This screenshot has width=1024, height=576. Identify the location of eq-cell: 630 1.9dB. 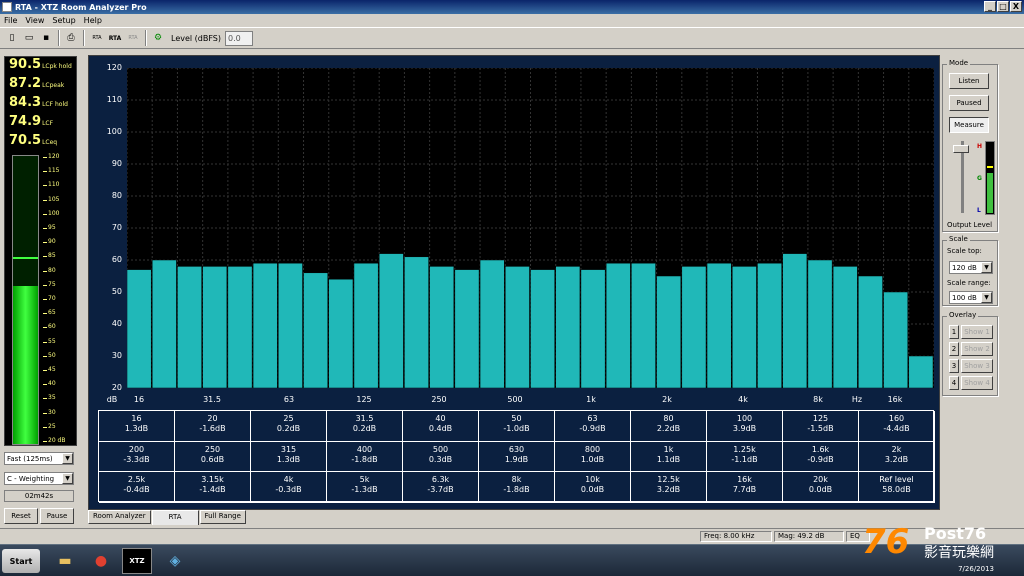
(517, 457).